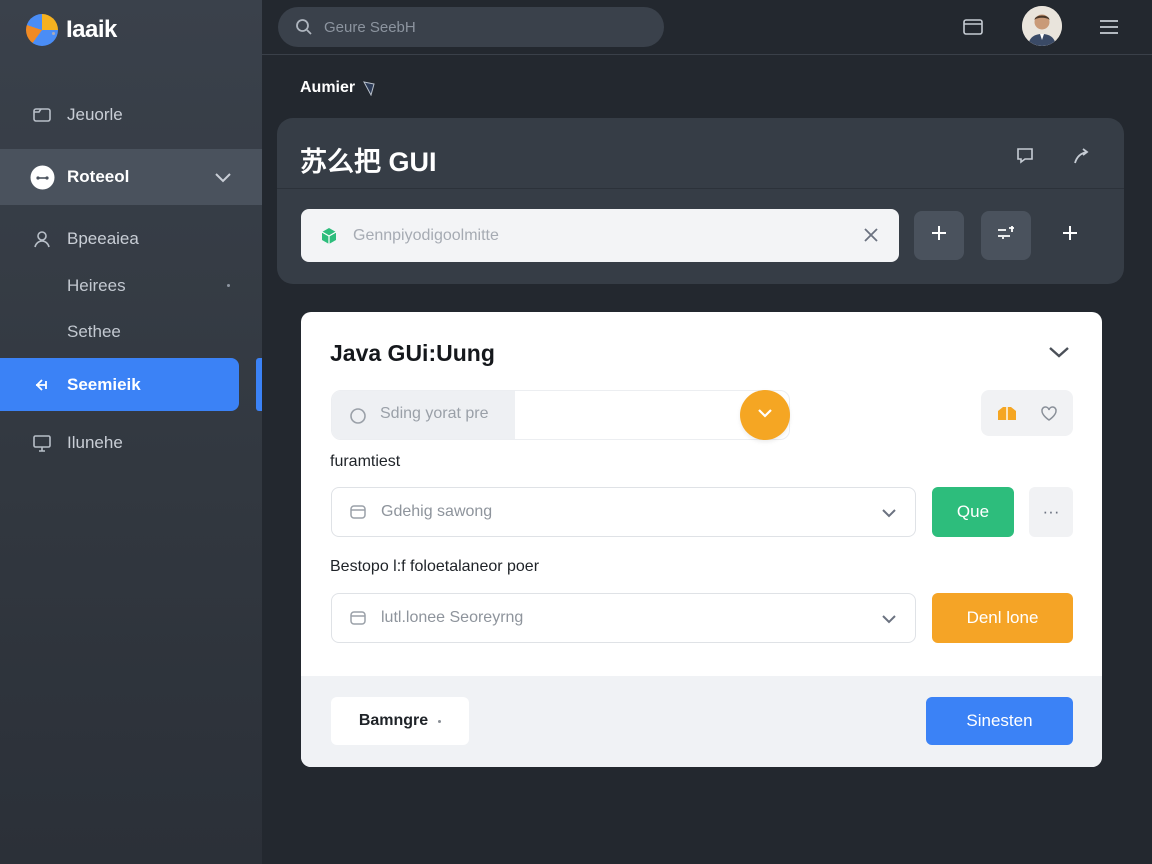 This screenshot has width=1152, height=864. I want to click on card-search-input, so click(550, 414).